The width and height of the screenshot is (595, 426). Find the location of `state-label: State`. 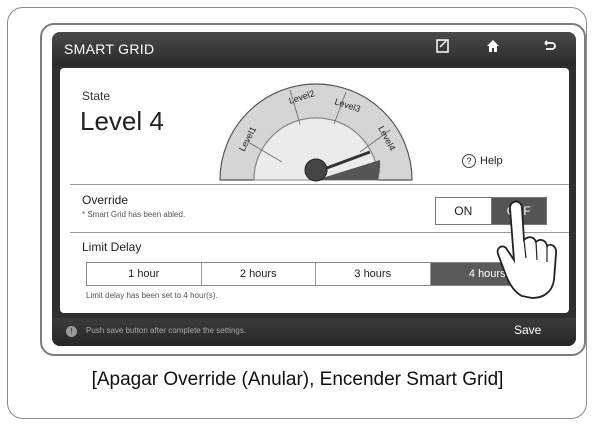

state-label: State is located at coordinates (96, 96).